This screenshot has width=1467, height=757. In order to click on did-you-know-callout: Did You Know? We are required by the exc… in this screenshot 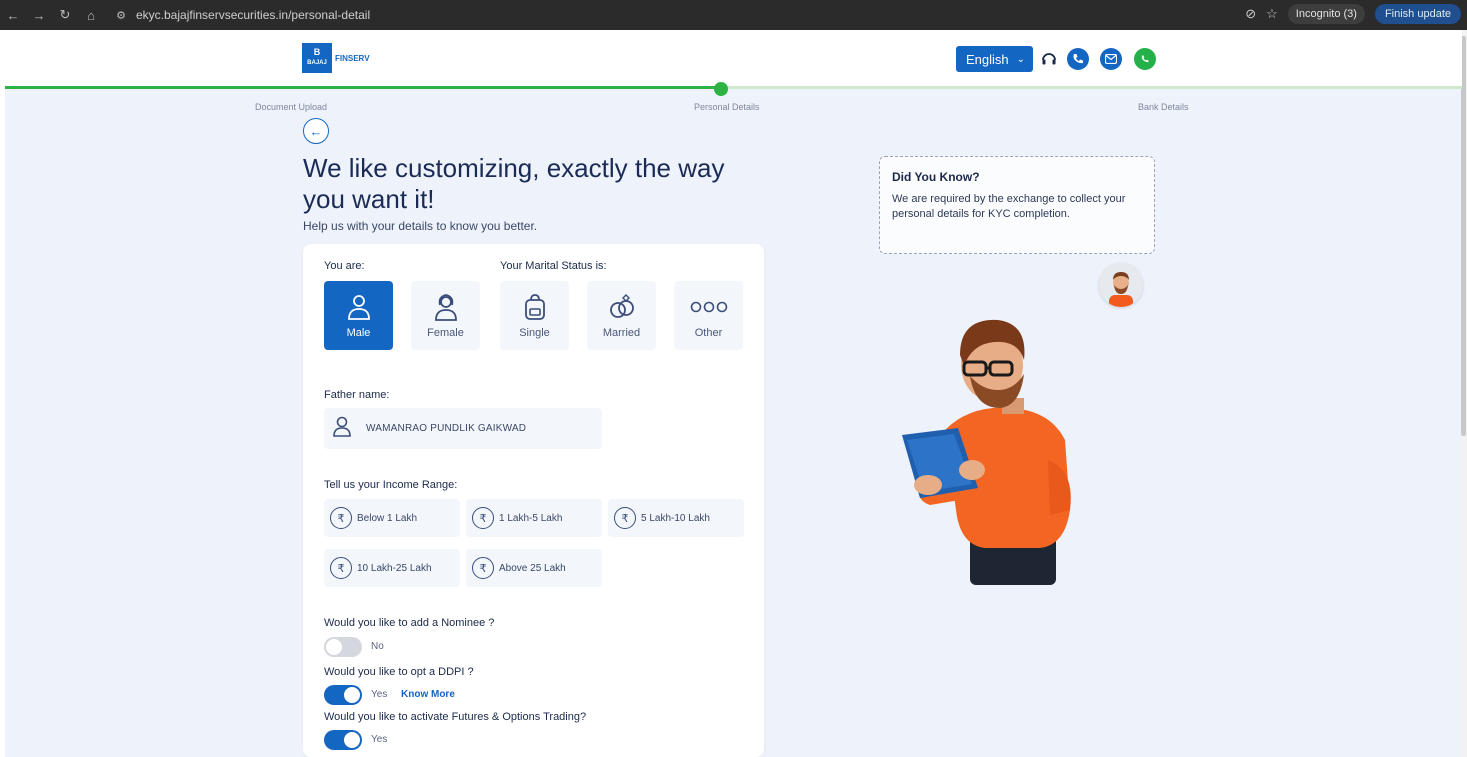, I will do `click(1017, 205)`.